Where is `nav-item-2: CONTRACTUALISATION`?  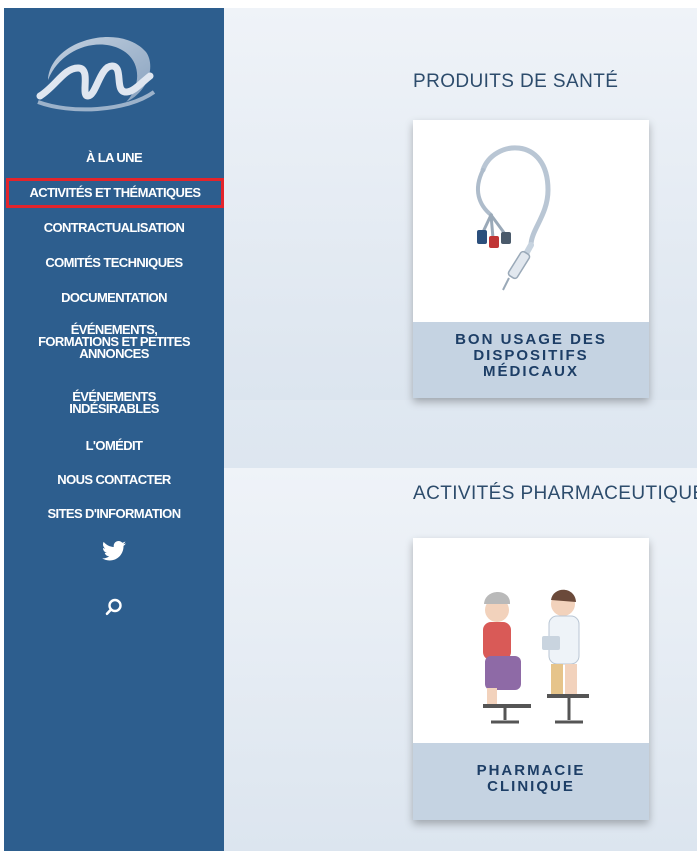 nav-item-2: CONTRACTUALISATION is located at coordinates (114, 227).